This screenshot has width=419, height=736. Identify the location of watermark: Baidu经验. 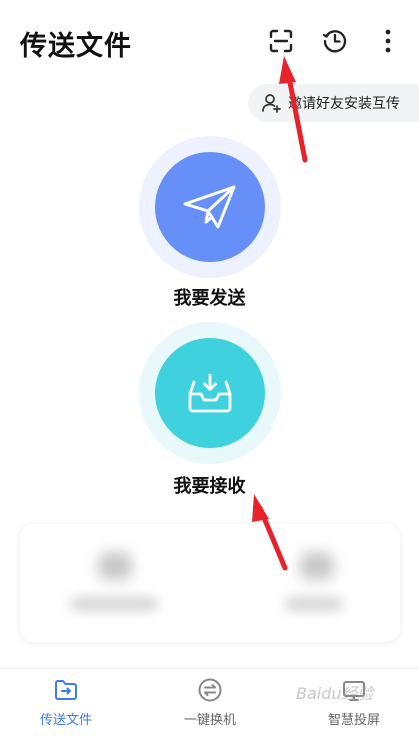
(335, 693).